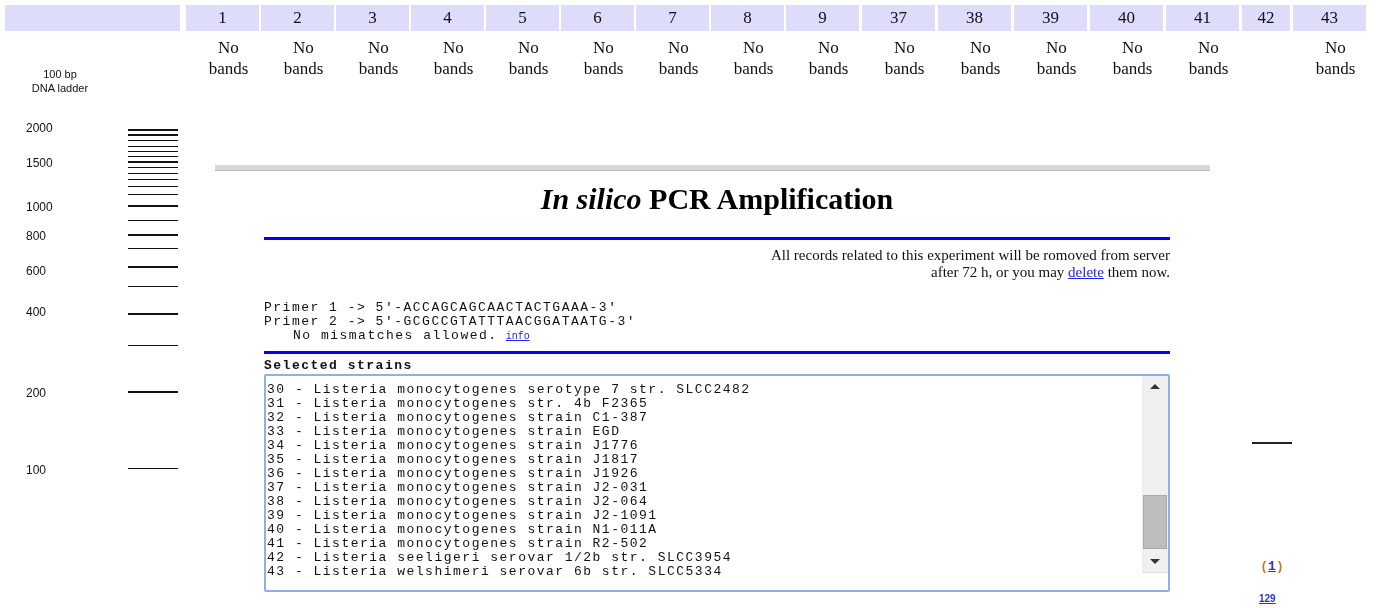  I want to click on section-label: Selected strains, so click(339, 366).